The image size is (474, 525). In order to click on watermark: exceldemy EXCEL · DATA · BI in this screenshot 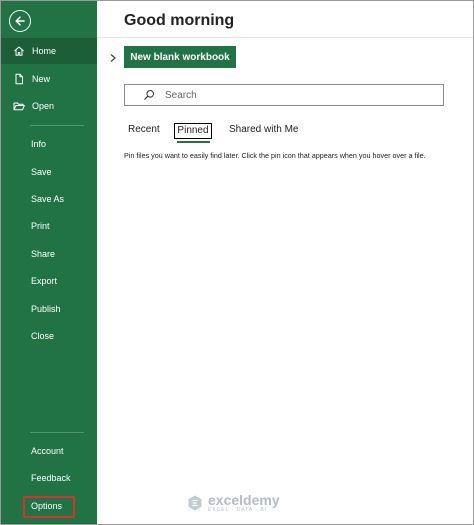, I will do `click(233, 503)`.